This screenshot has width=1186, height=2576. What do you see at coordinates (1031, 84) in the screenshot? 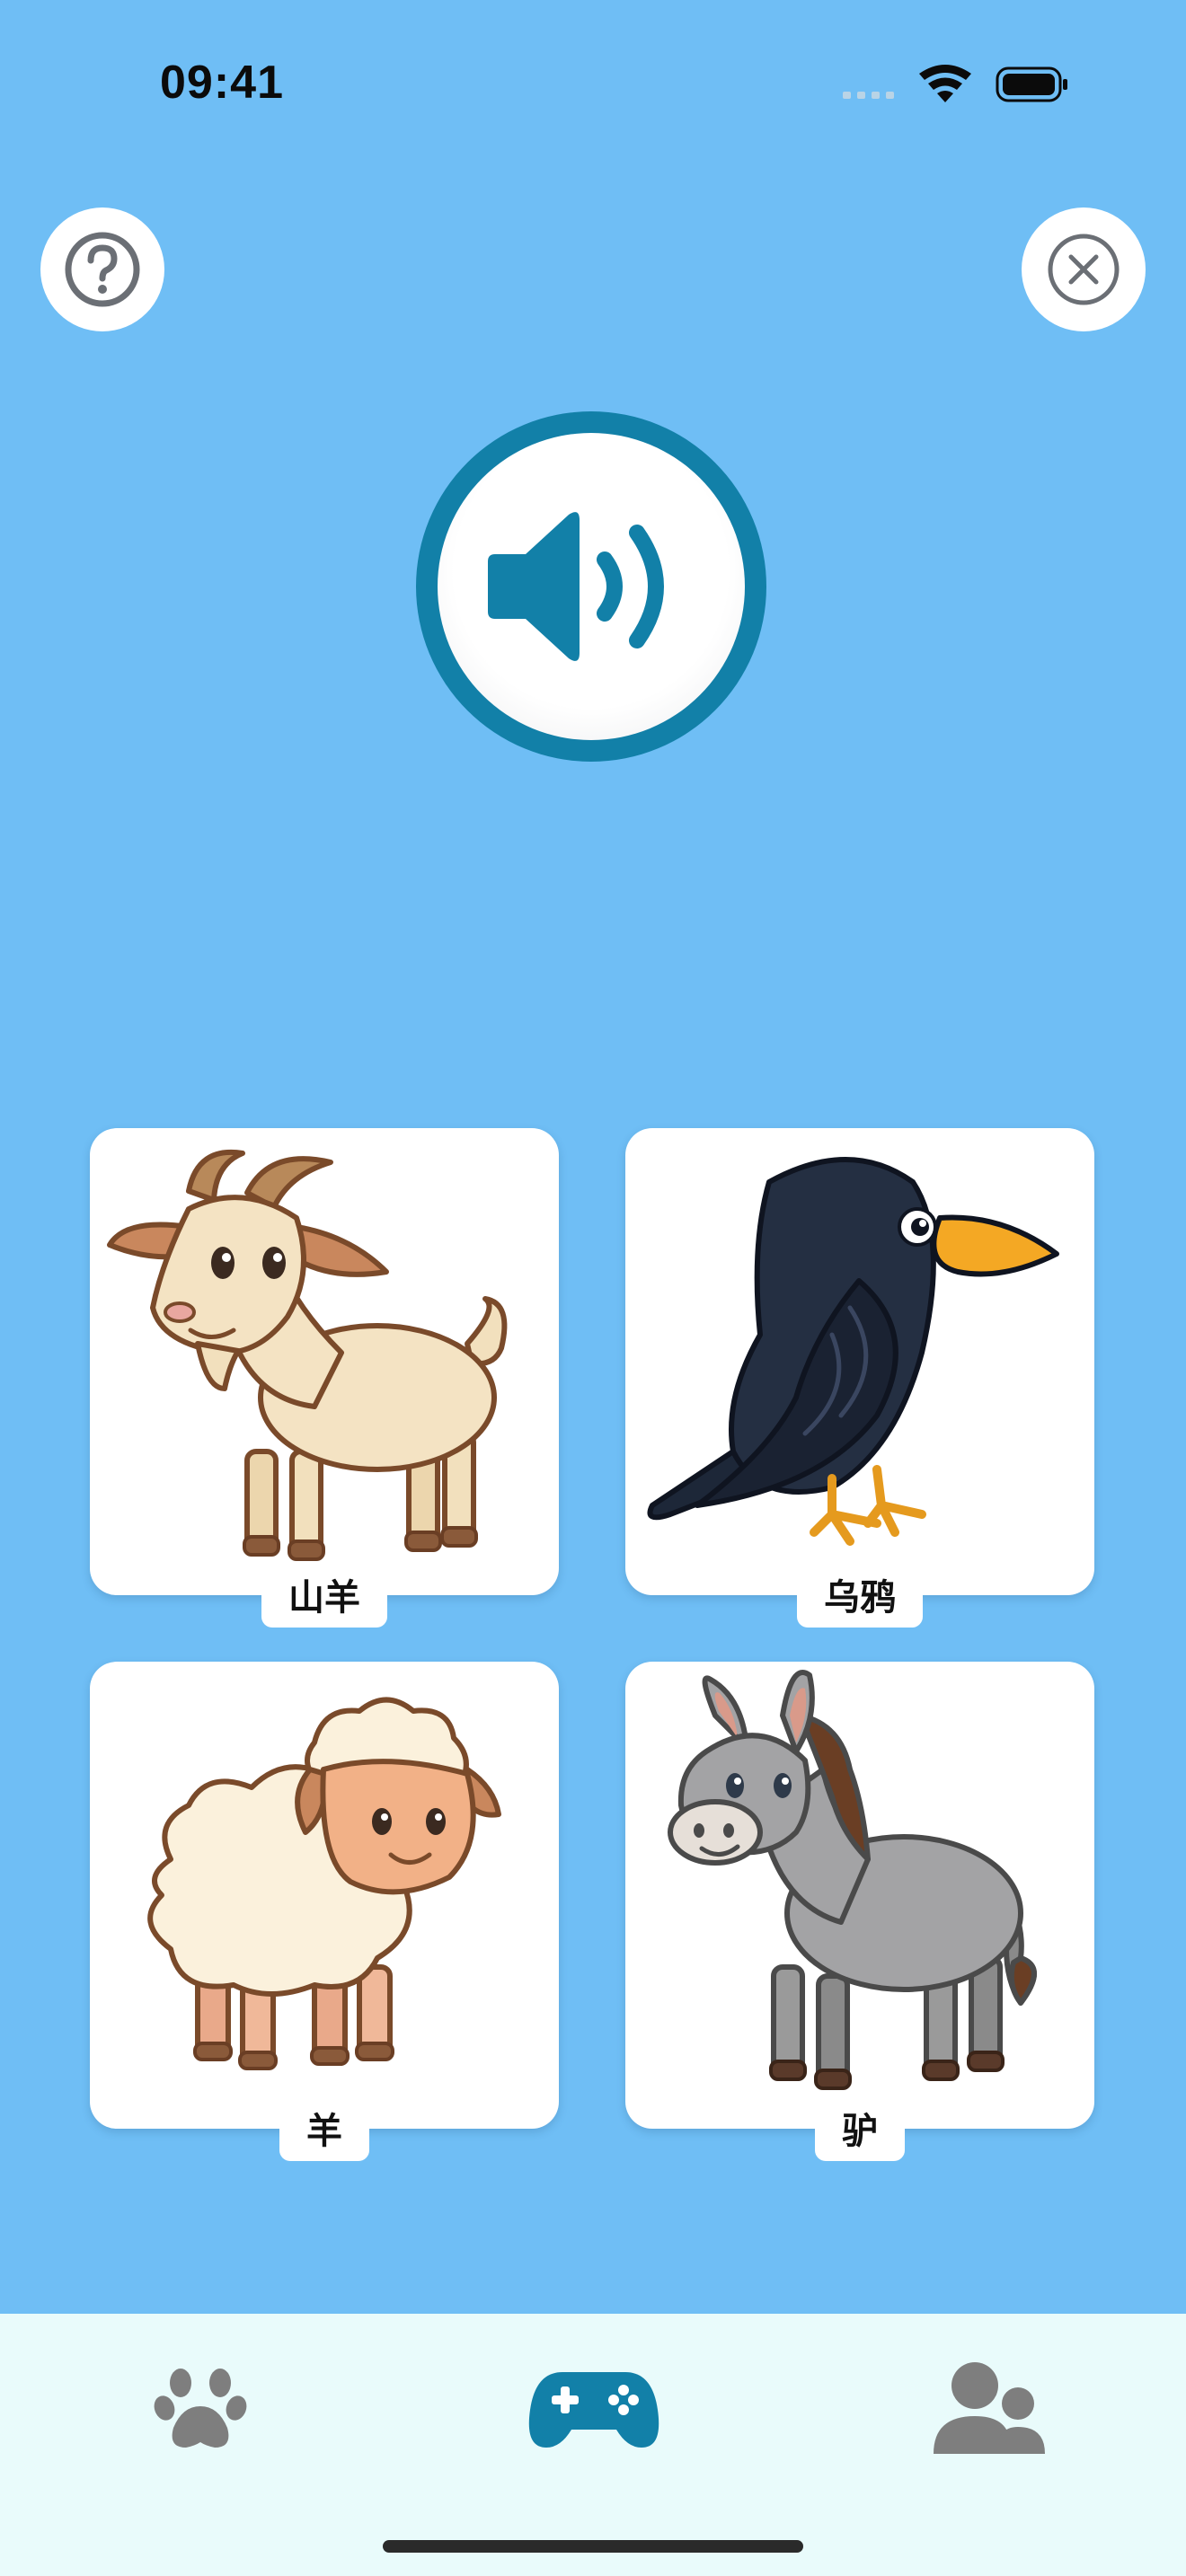
I see `battery-icon` at bounding box center [1031, 84].